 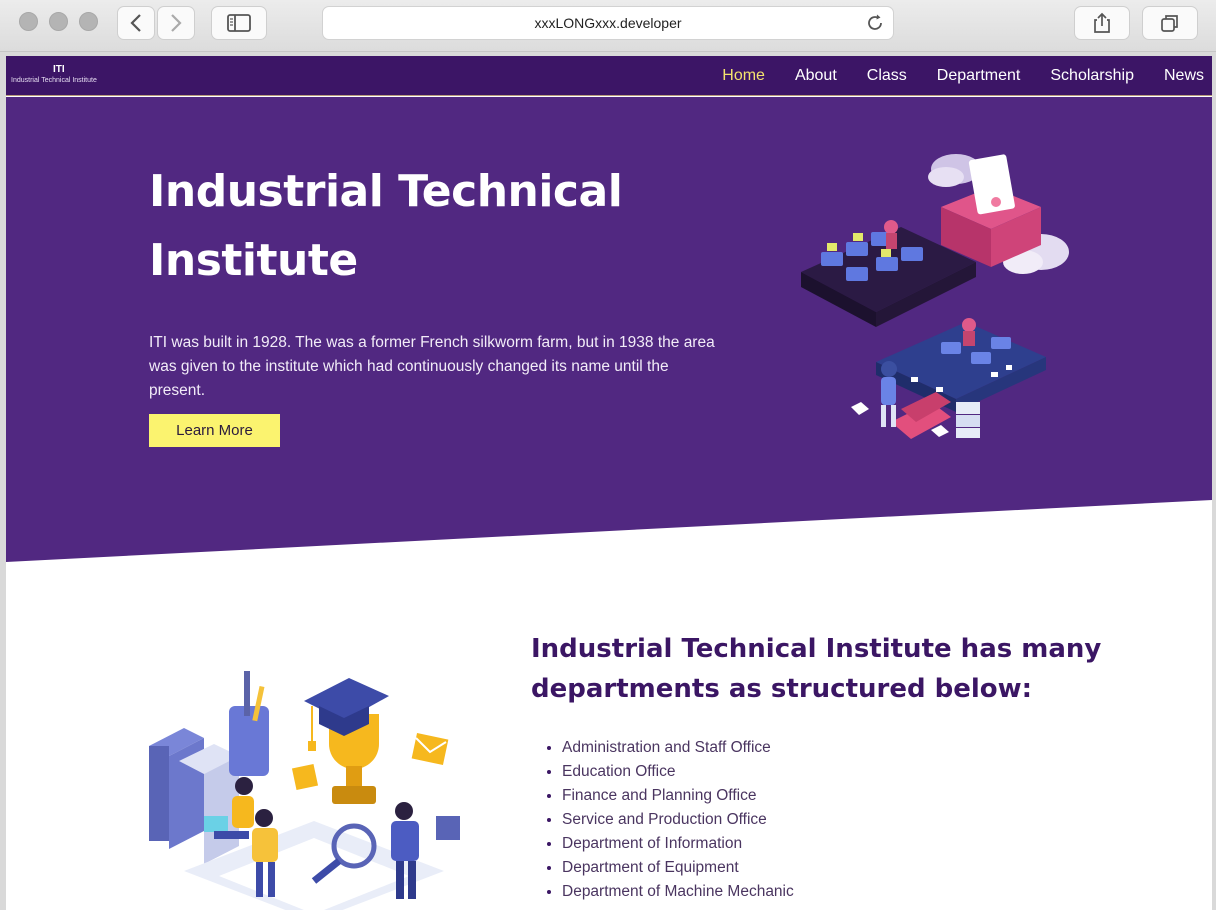 I want to click on hero-title-line2: Institute, so click(x=253, y=260).